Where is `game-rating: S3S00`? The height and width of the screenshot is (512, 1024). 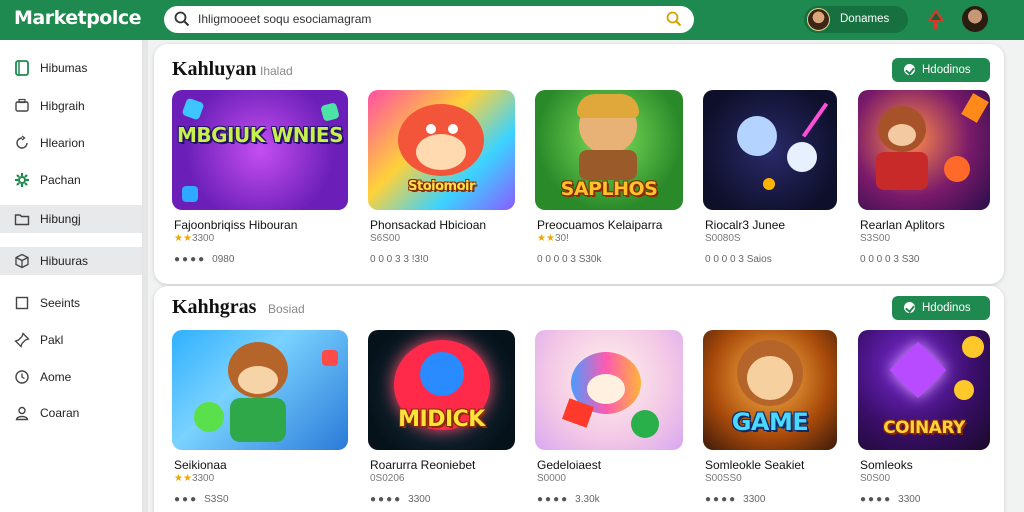
game-rating: S3S00 is located at coordinates (875, 238).